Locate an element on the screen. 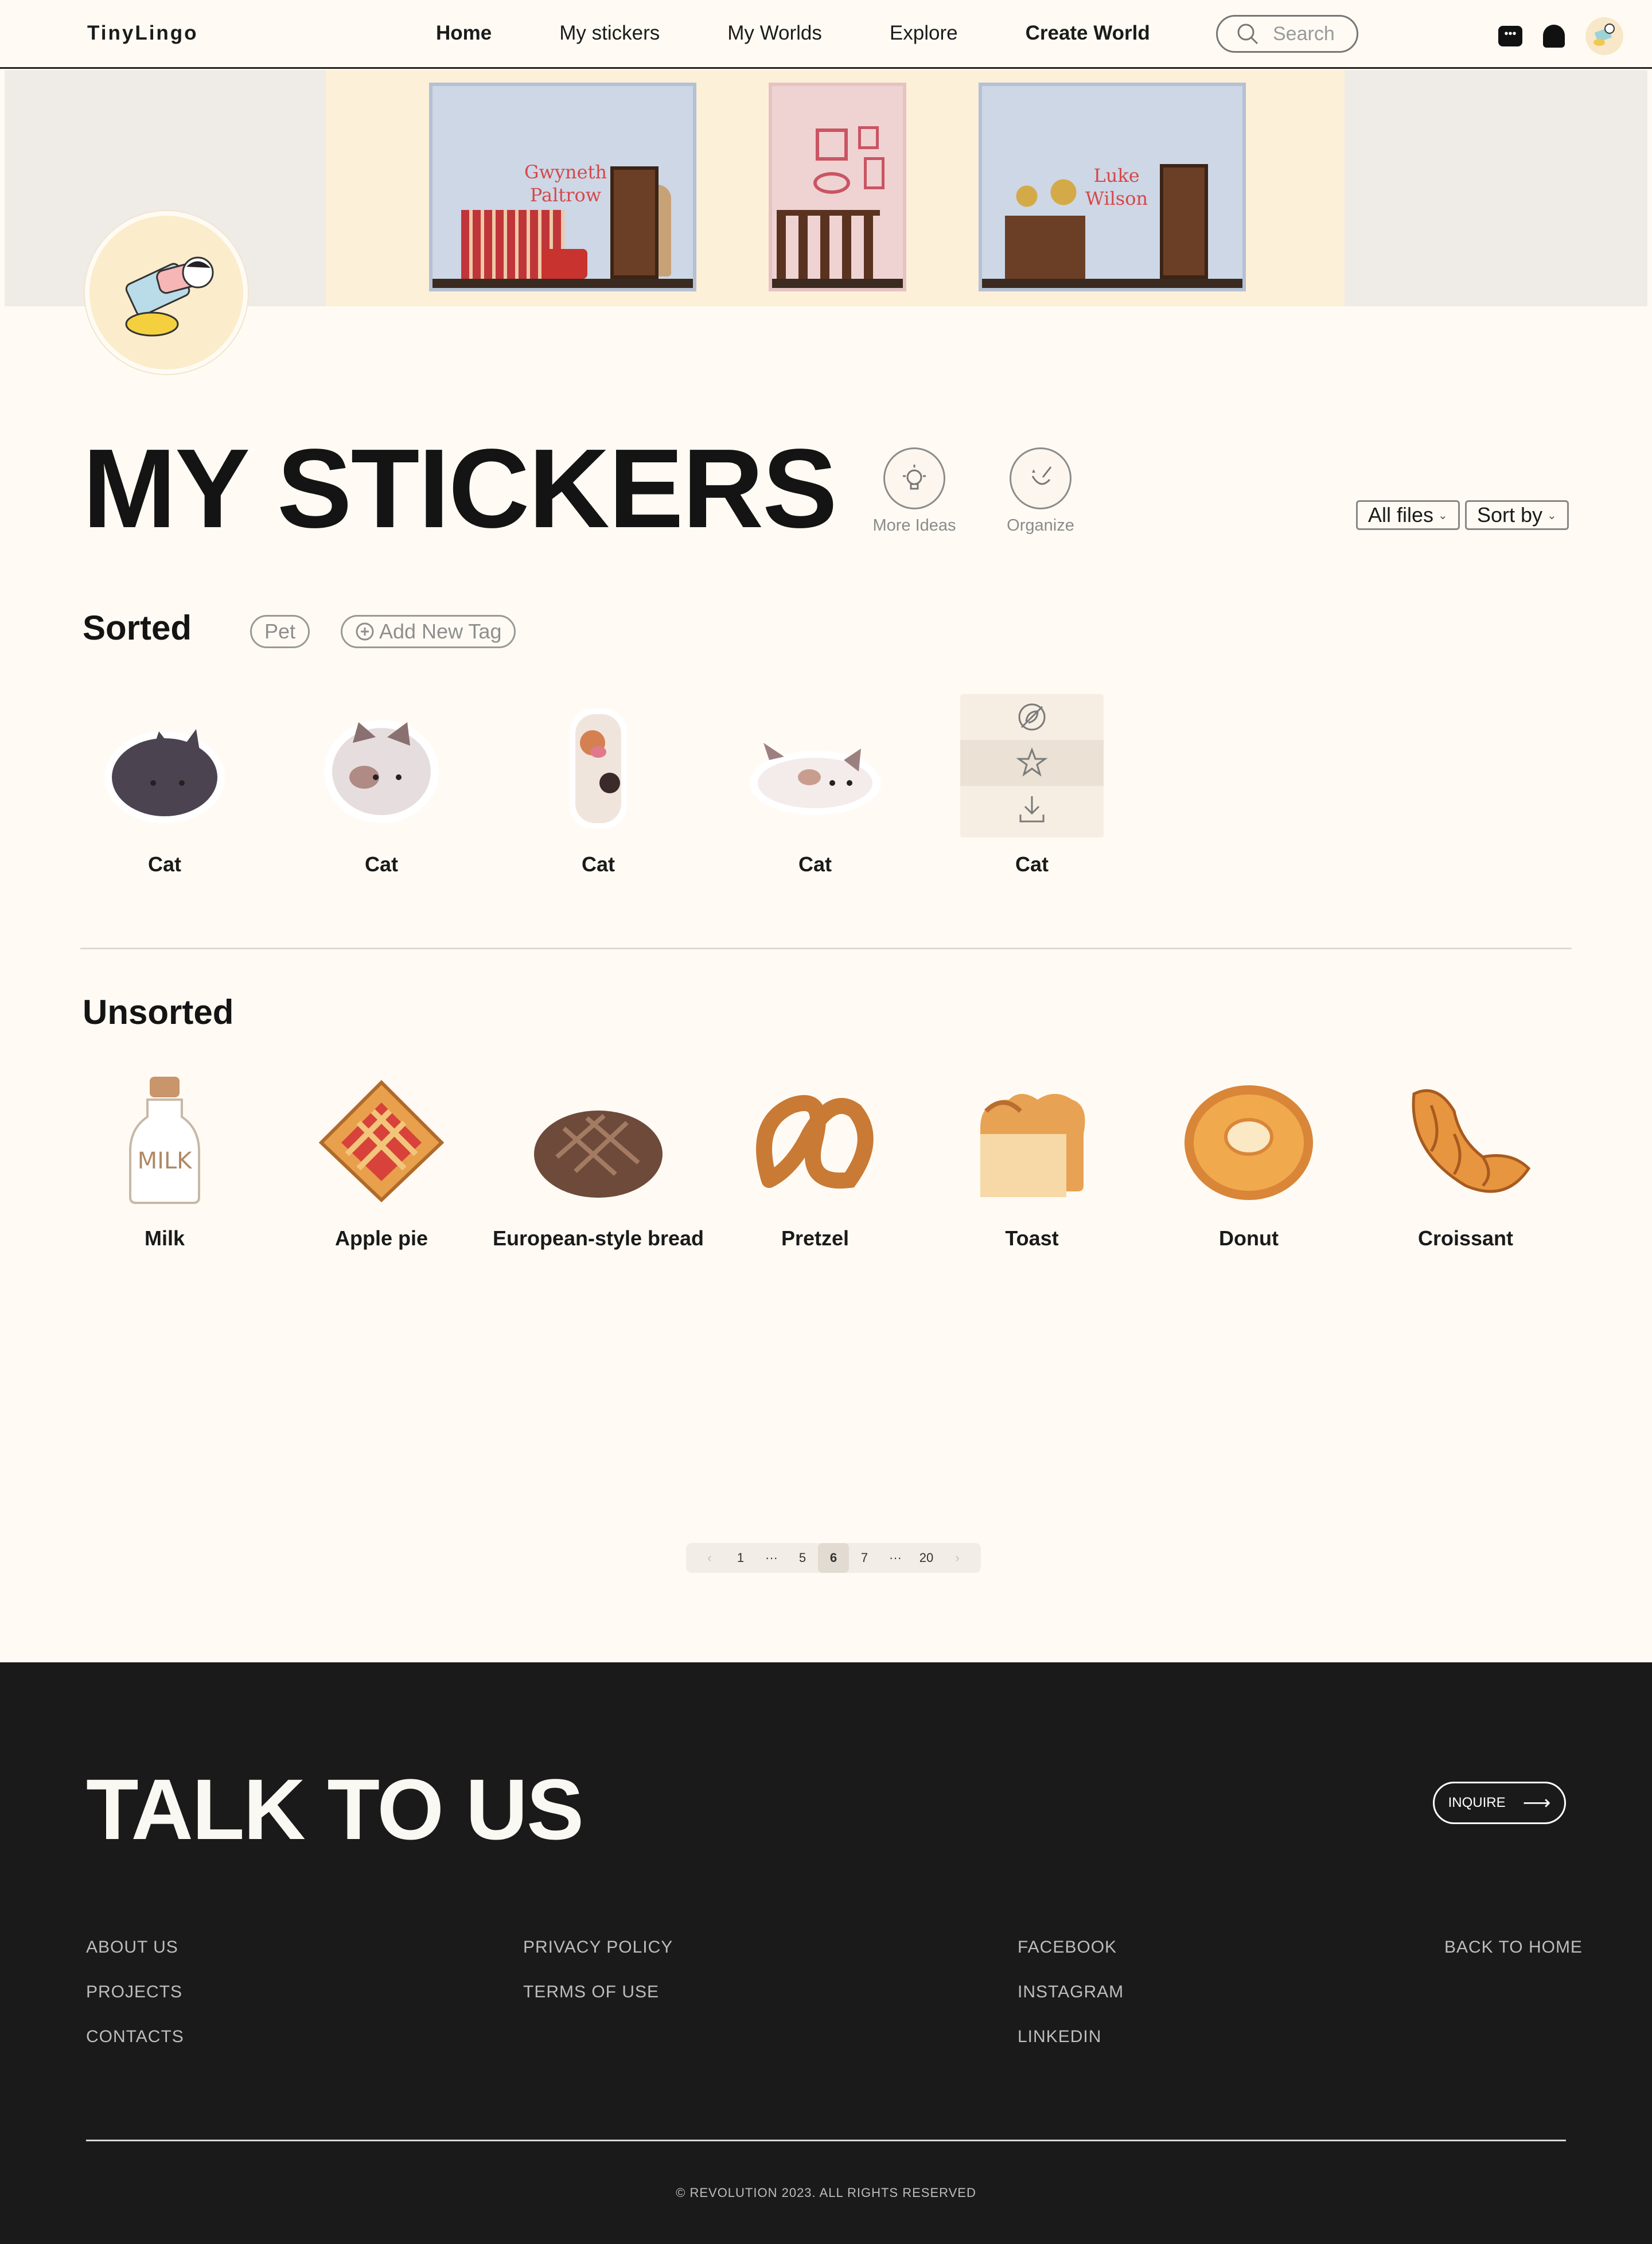 The height and width of the screenshot is (2244, 1652). sort-dropdown: Sort by ⌄ is located at coordinates (1517, 515).